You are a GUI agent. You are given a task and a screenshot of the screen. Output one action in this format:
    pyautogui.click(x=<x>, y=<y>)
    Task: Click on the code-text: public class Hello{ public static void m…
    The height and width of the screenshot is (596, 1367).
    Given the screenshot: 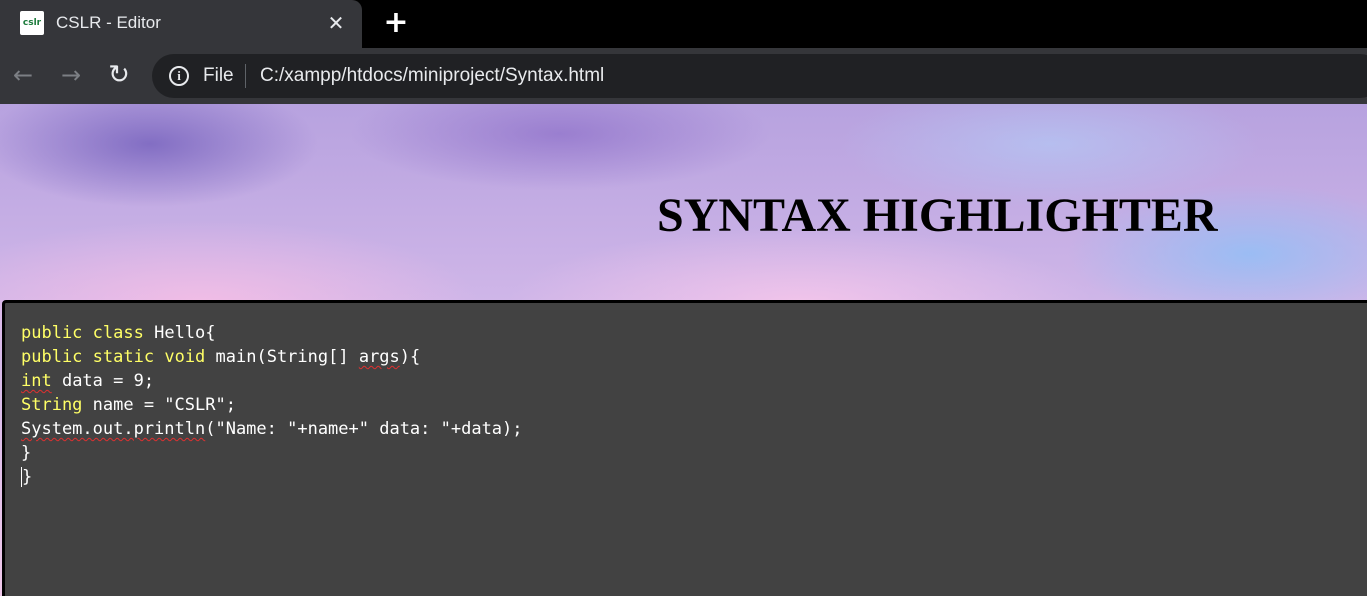 What is the action you would take?
    pyautogui.click(x=272, y=405)
    